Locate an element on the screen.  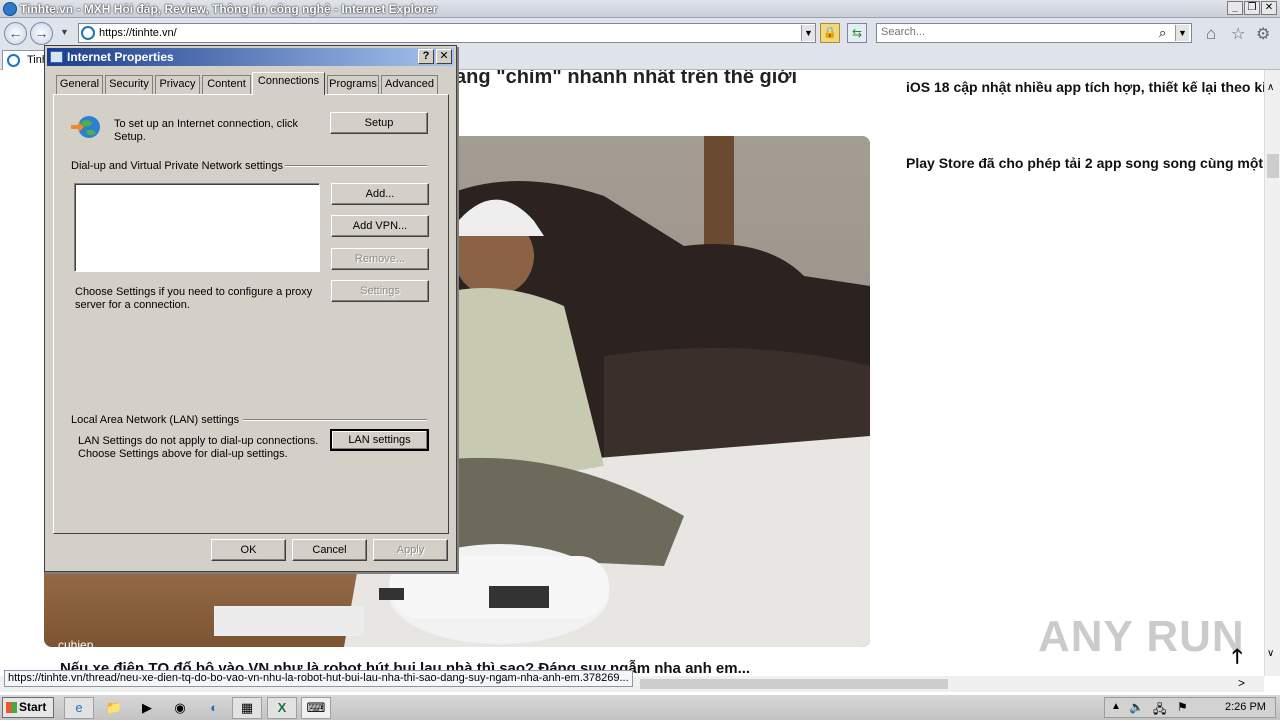
chrome-taskbar-icon: ◉ is located at coordinates (180, 708).